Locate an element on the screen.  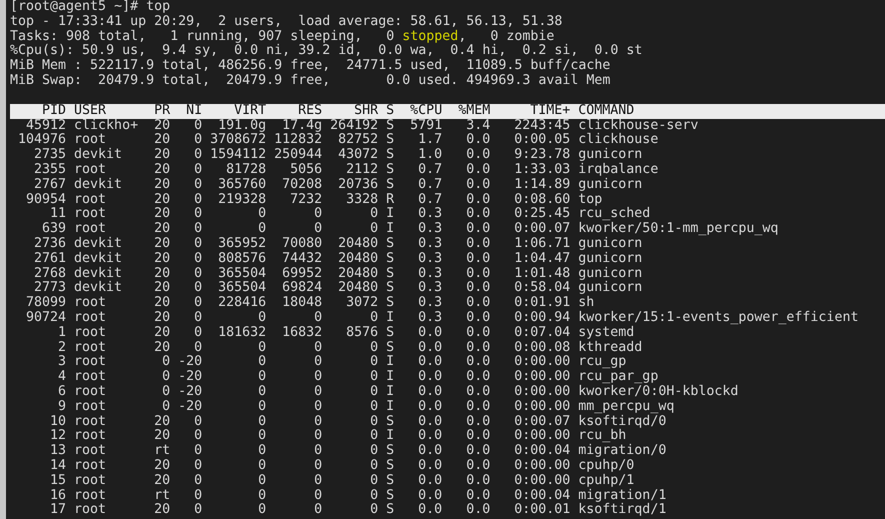
table-cell-text: 3328 is located at coordinates (362, 199).